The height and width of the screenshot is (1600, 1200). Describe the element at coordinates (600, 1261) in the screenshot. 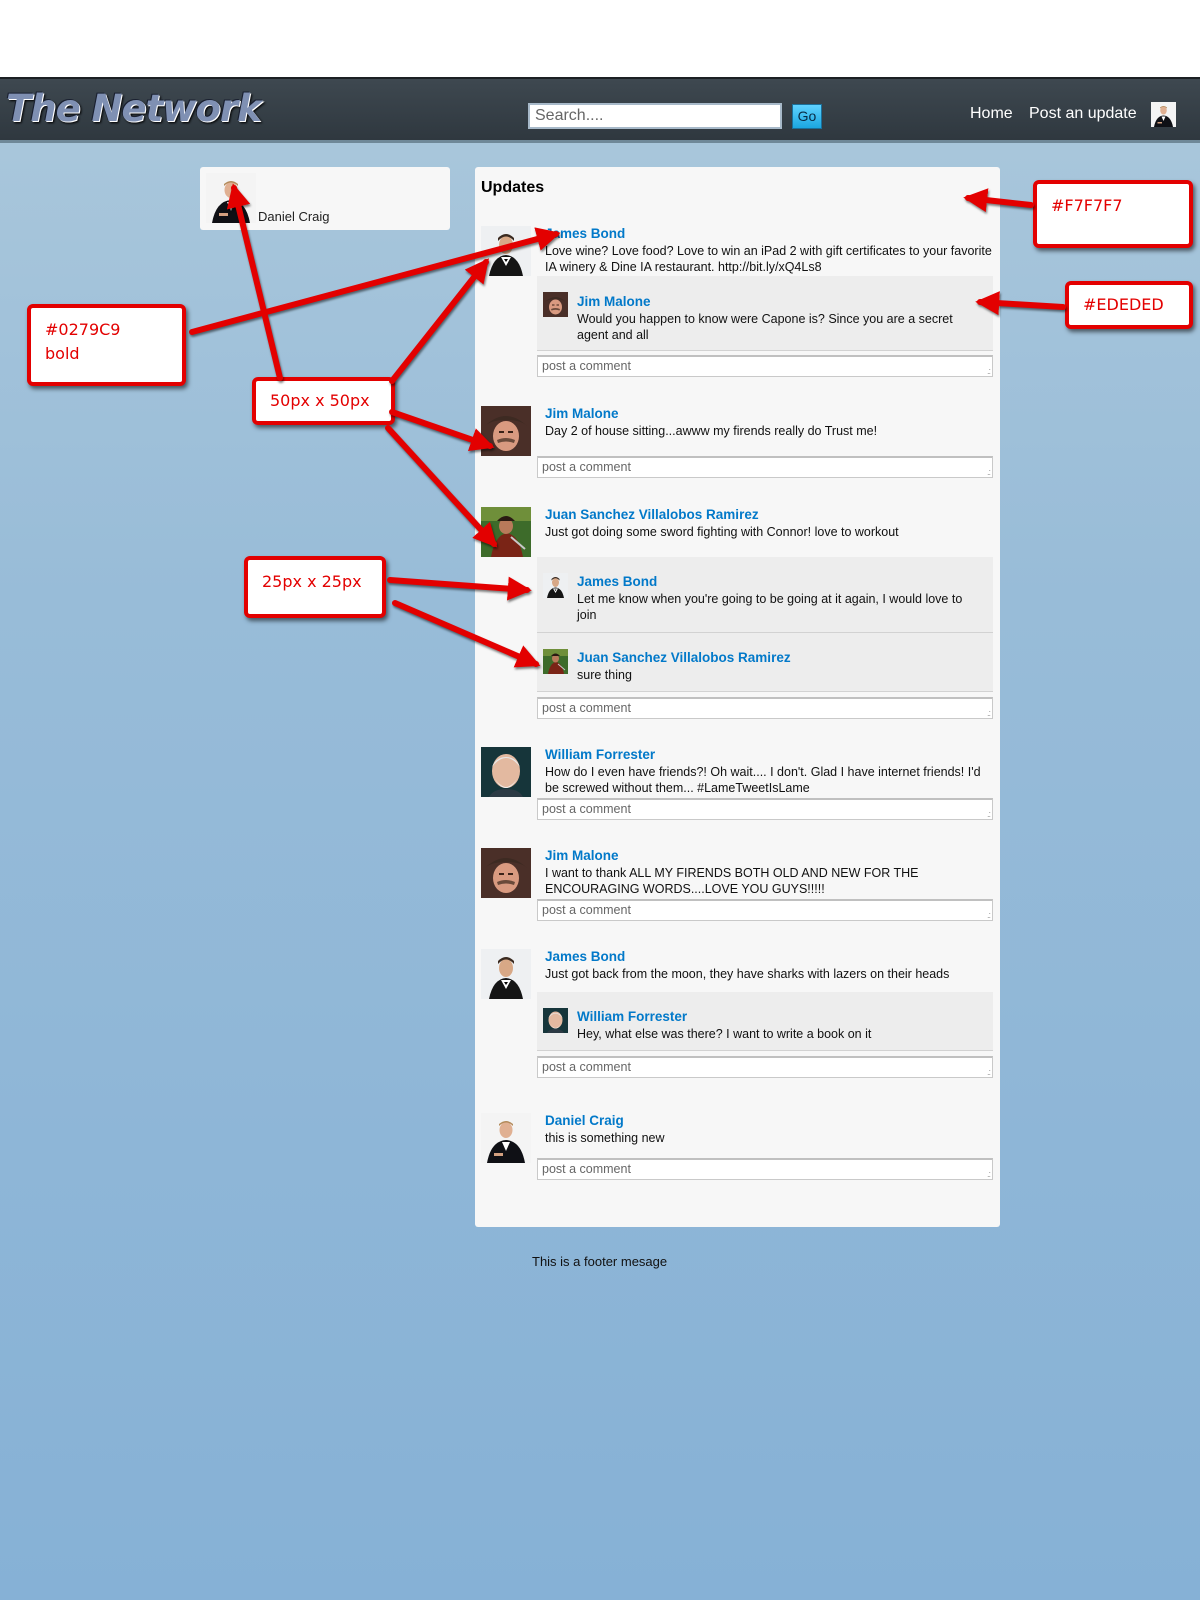

I see `footer-message: This is a footer mesage` at that location.